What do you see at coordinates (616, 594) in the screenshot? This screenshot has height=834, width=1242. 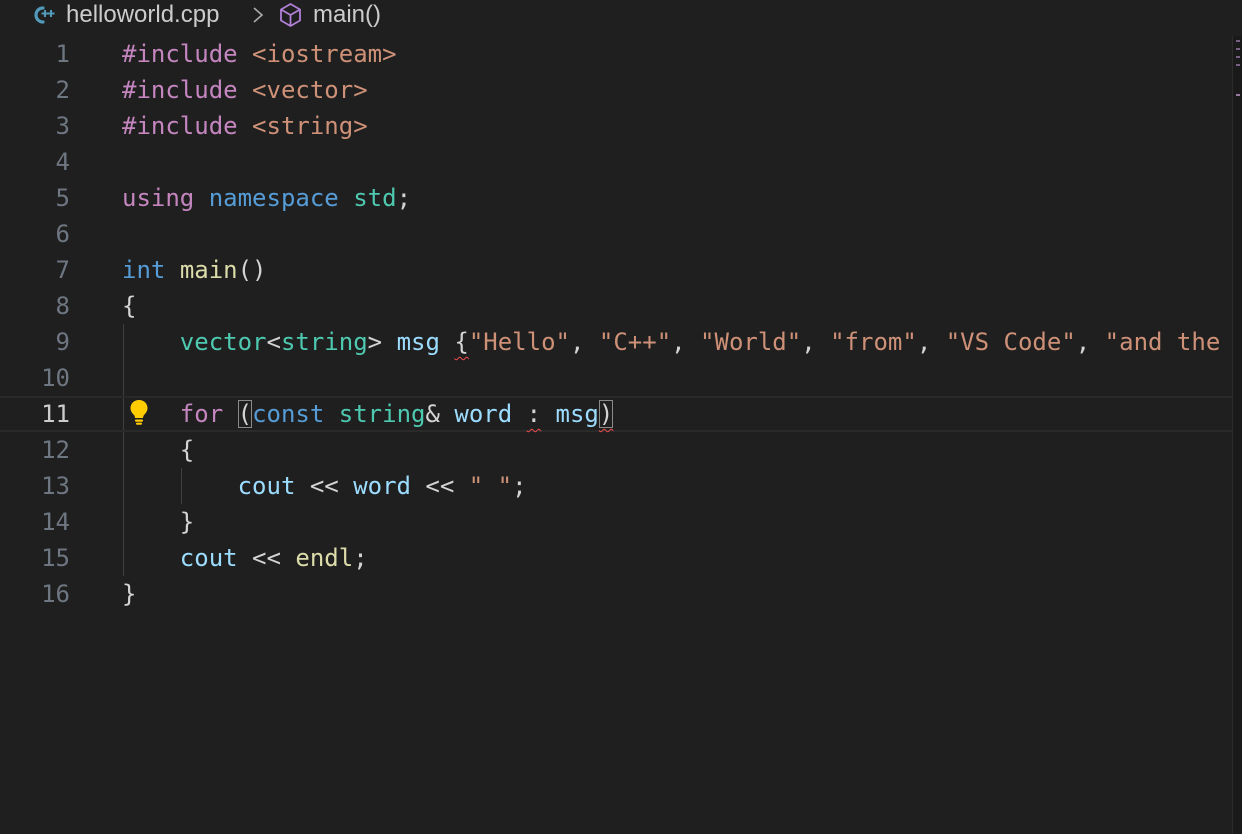 I see `code-line: 16 }` at bounding box center [616, 594].